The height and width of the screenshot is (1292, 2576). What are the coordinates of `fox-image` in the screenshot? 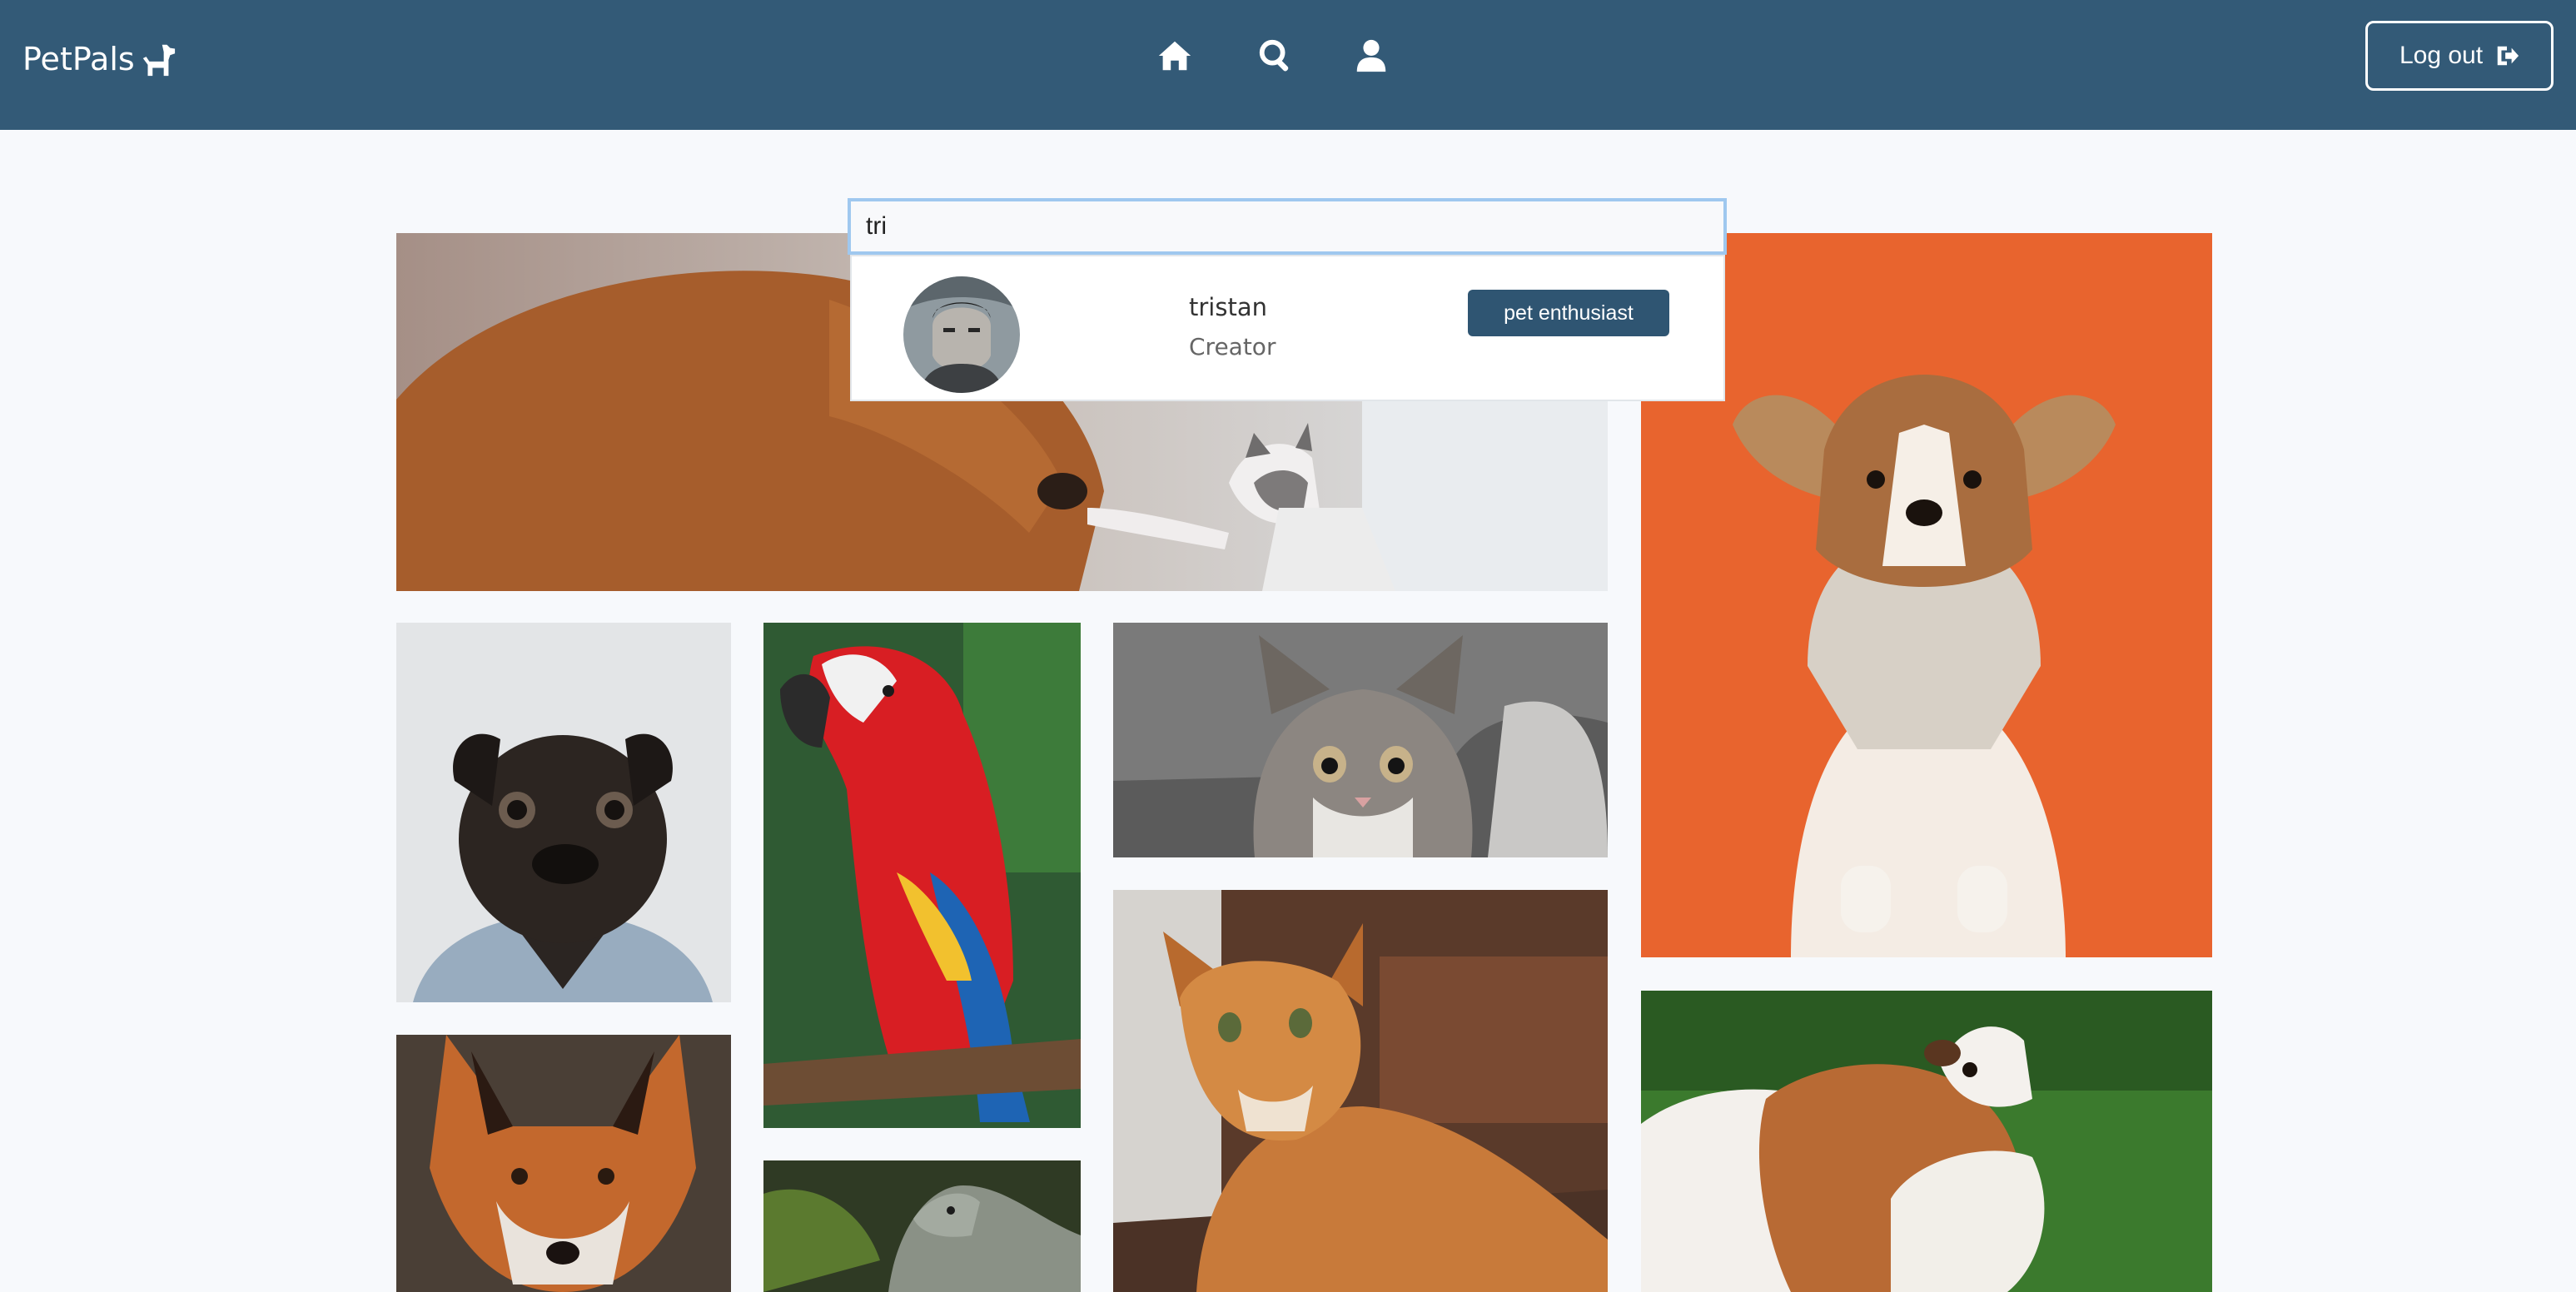 It's located at (563, 1163).